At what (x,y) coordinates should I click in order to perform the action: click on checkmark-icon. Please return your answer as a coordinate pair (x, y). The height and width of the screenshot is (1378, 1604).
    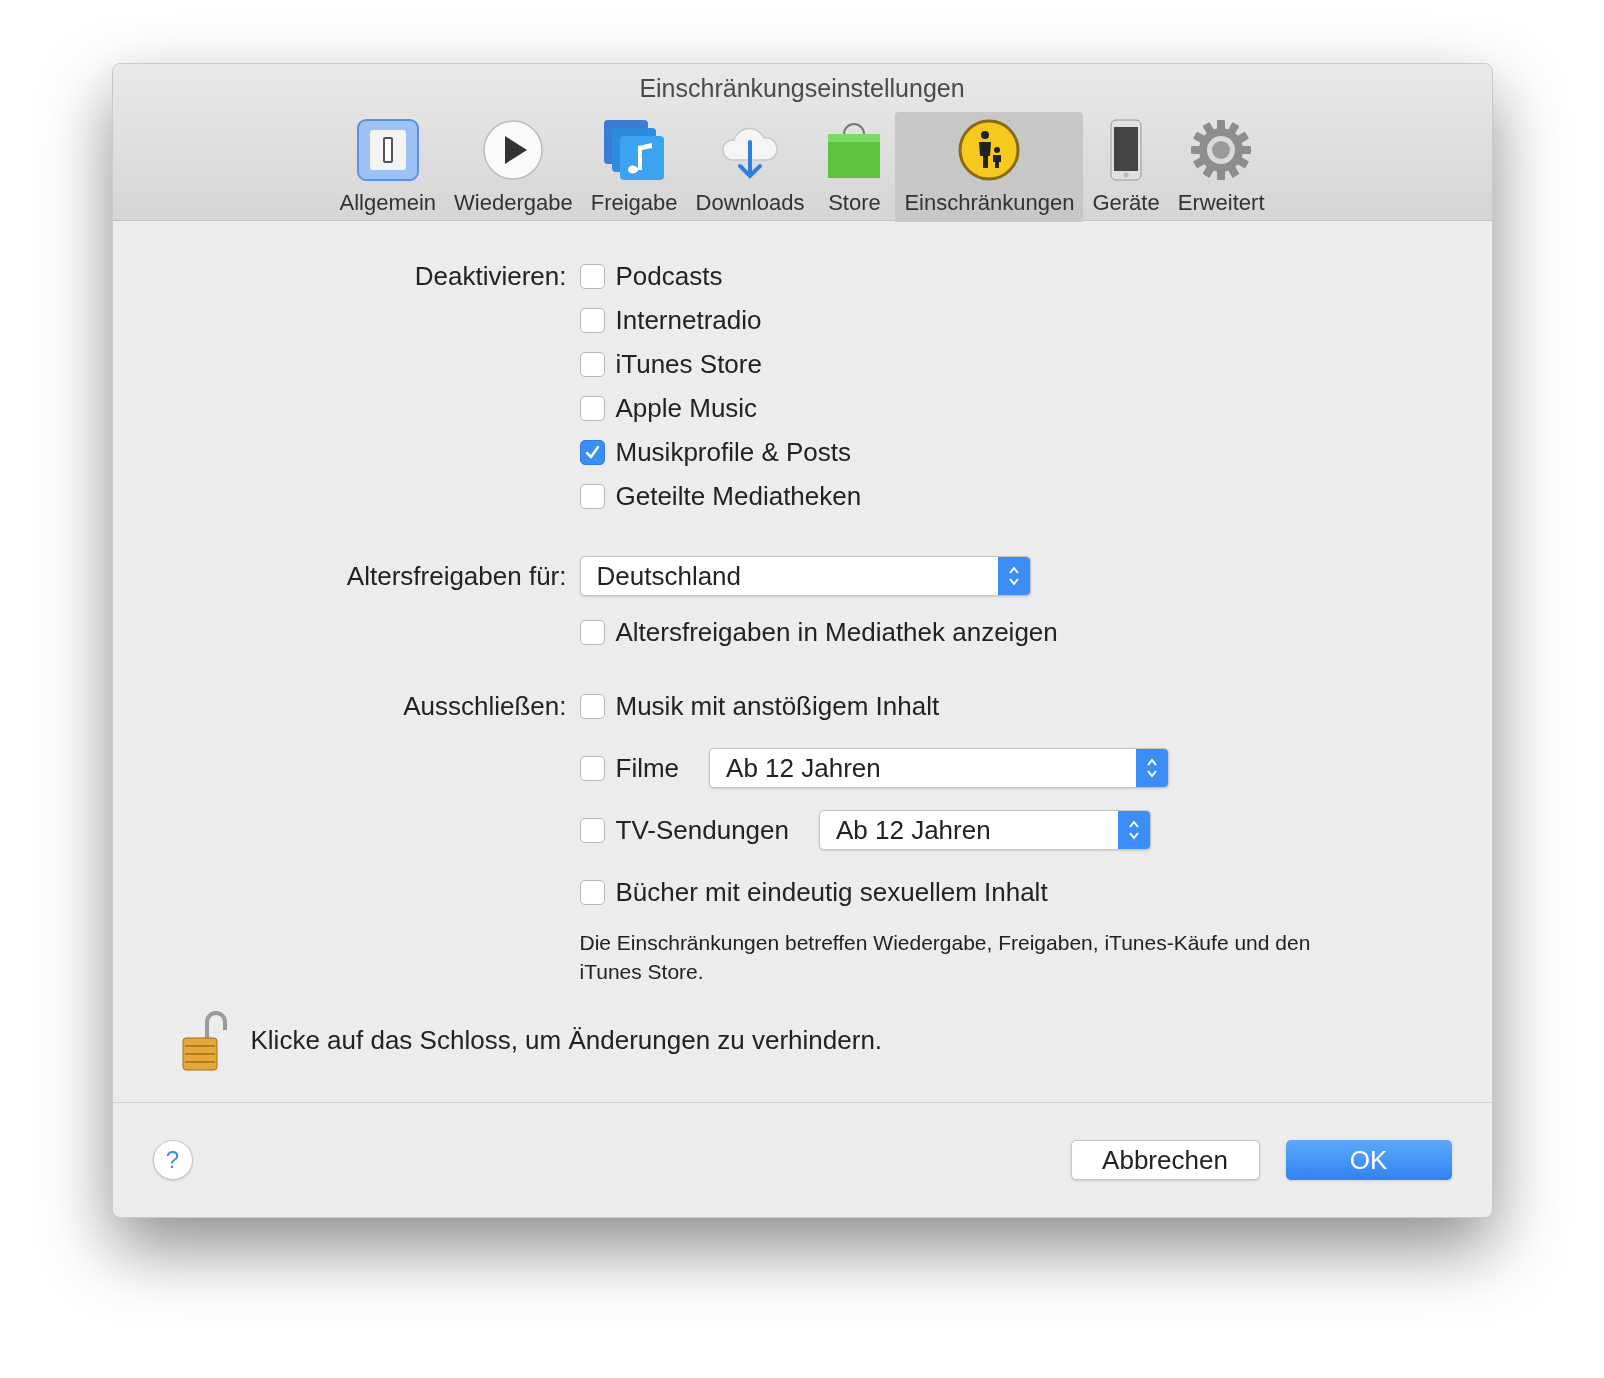
    Looking at the image, I should click on (592, 452).